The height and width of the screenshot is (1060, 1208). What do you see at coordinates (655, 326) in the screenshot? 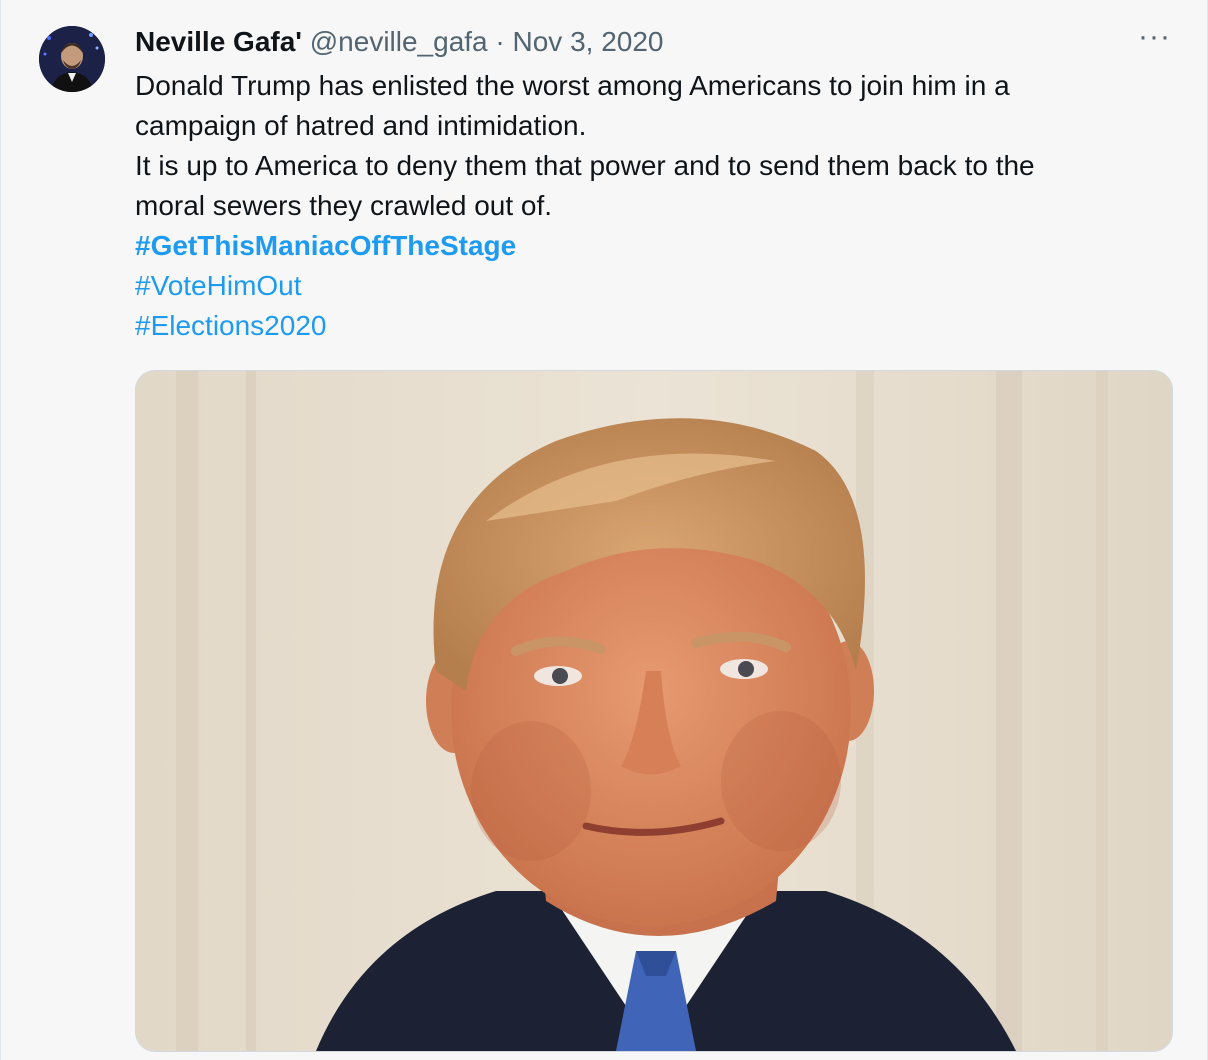
I see `hashtag-link: #Elections2020` at bounding box center [655, 326].